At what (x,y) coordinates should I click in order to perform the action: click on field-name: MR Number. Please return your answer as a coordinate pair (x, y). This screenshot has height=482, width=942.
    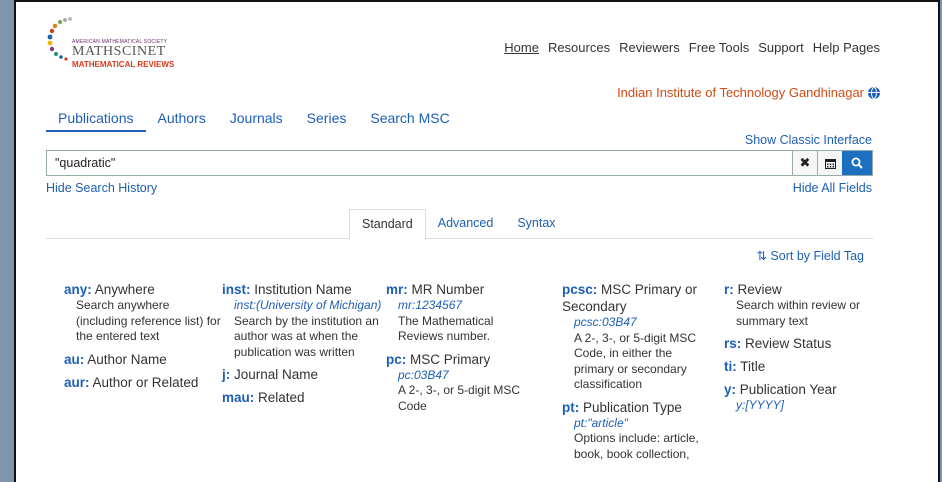
    Looking at the image, I should click on (448, 289).